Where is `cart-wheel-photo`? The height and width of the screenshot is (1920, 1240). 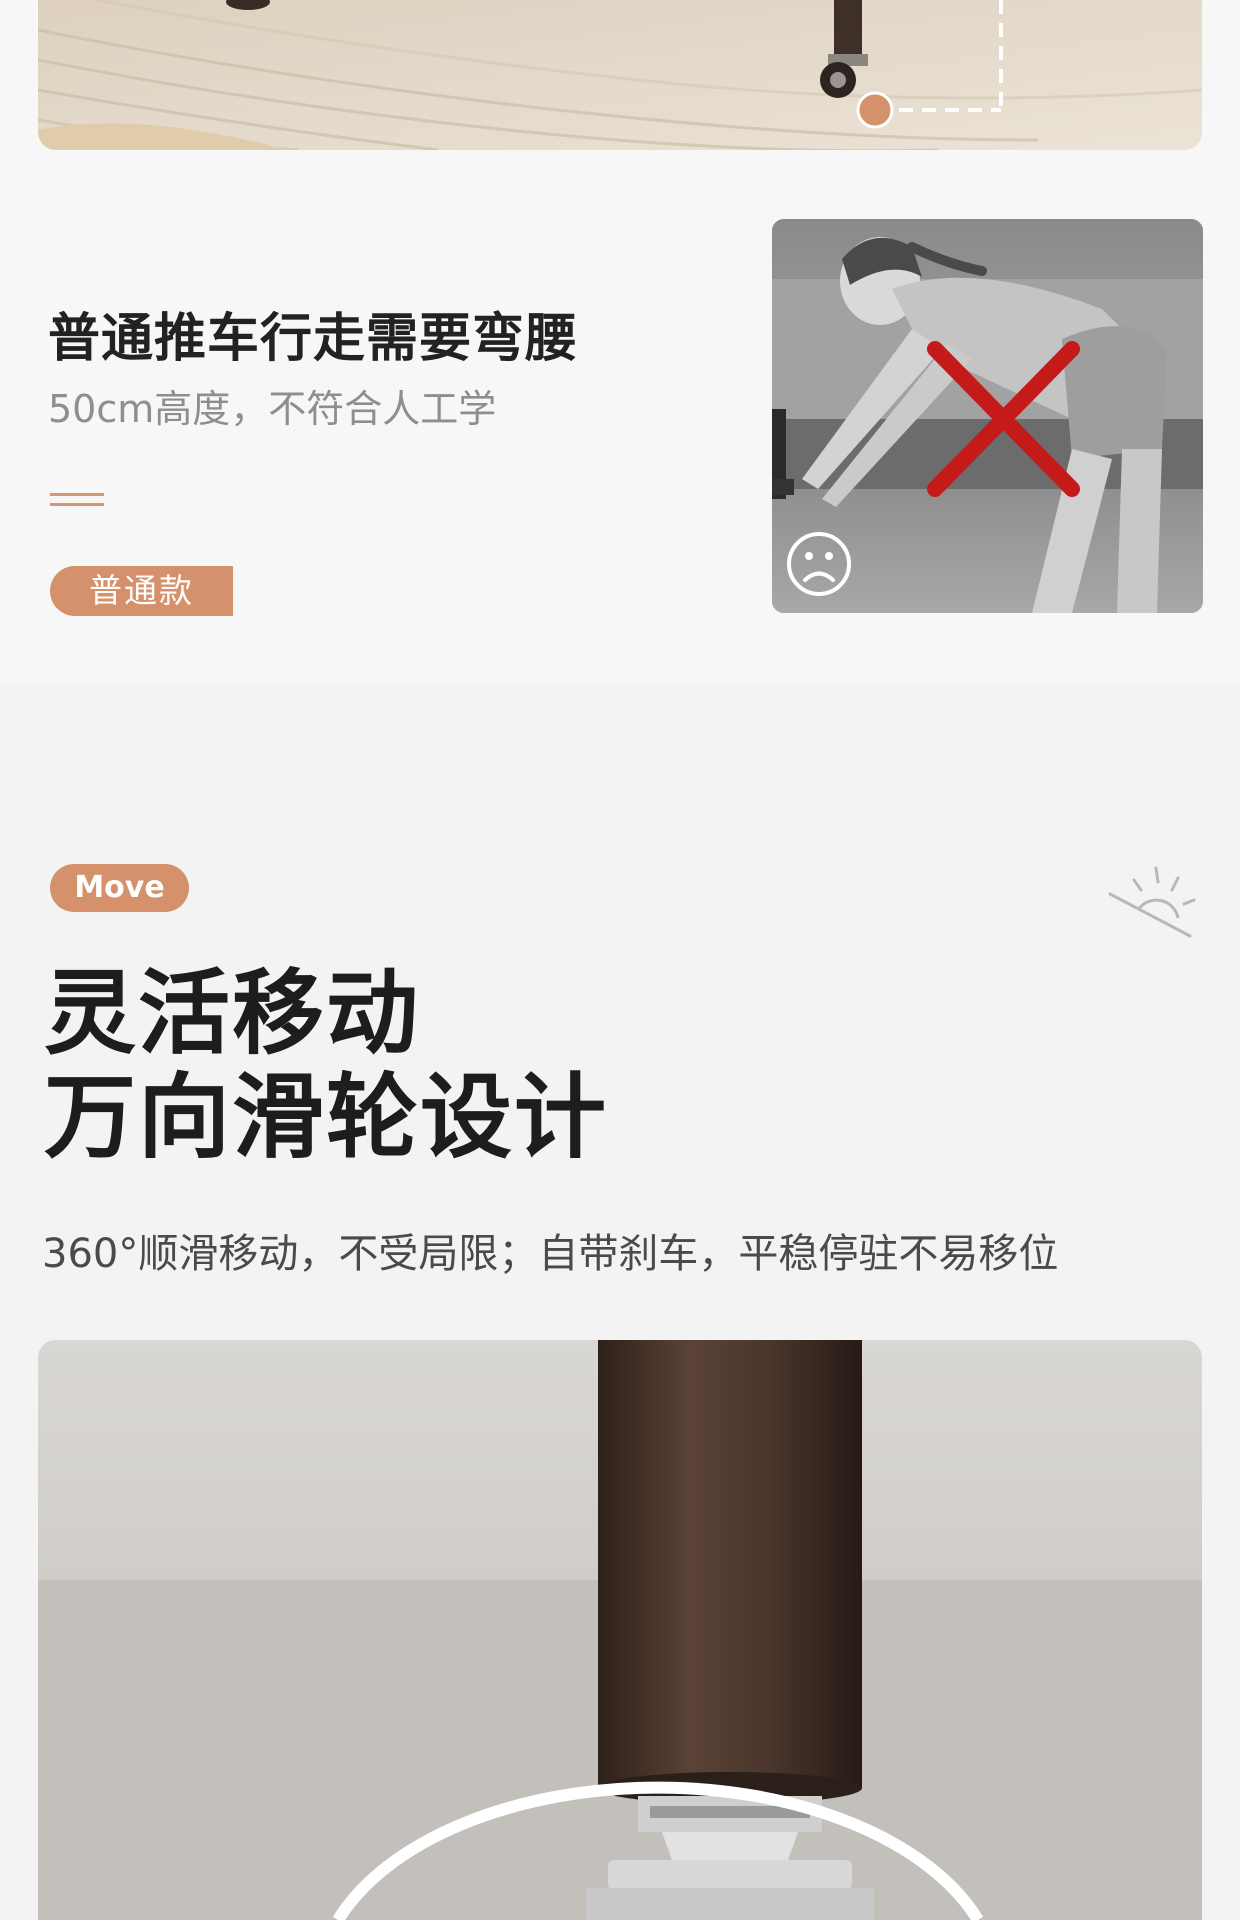 cart-wheel-photo is located at coordinates (620, 75).